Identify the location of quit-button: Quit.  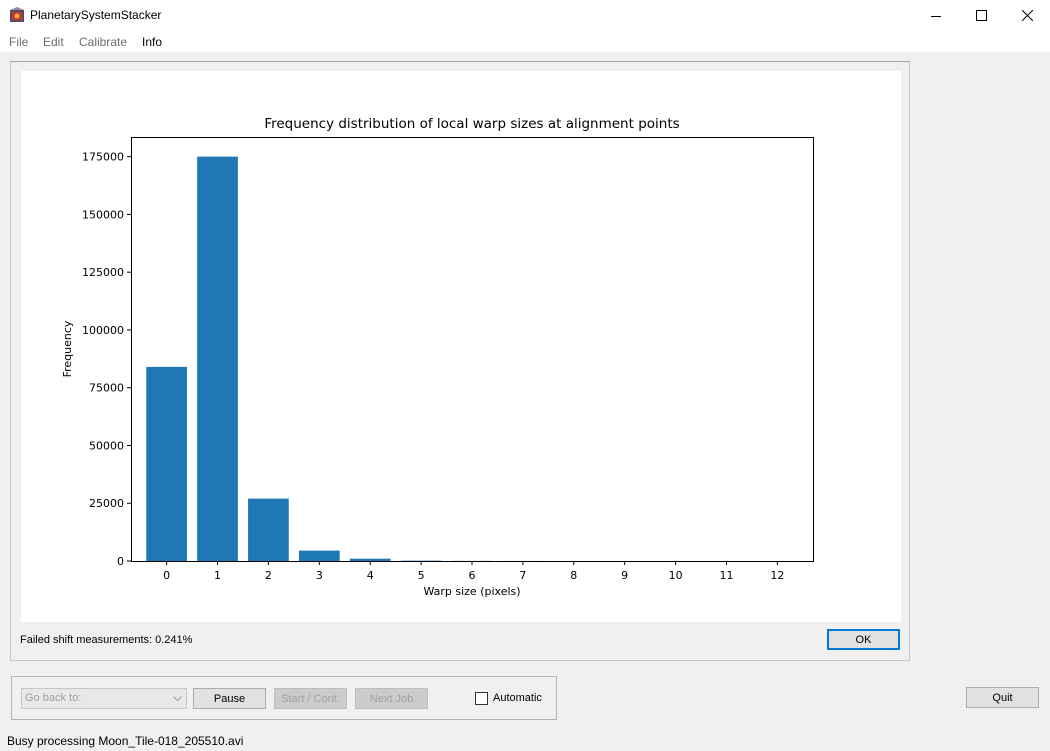
(1002, 697).